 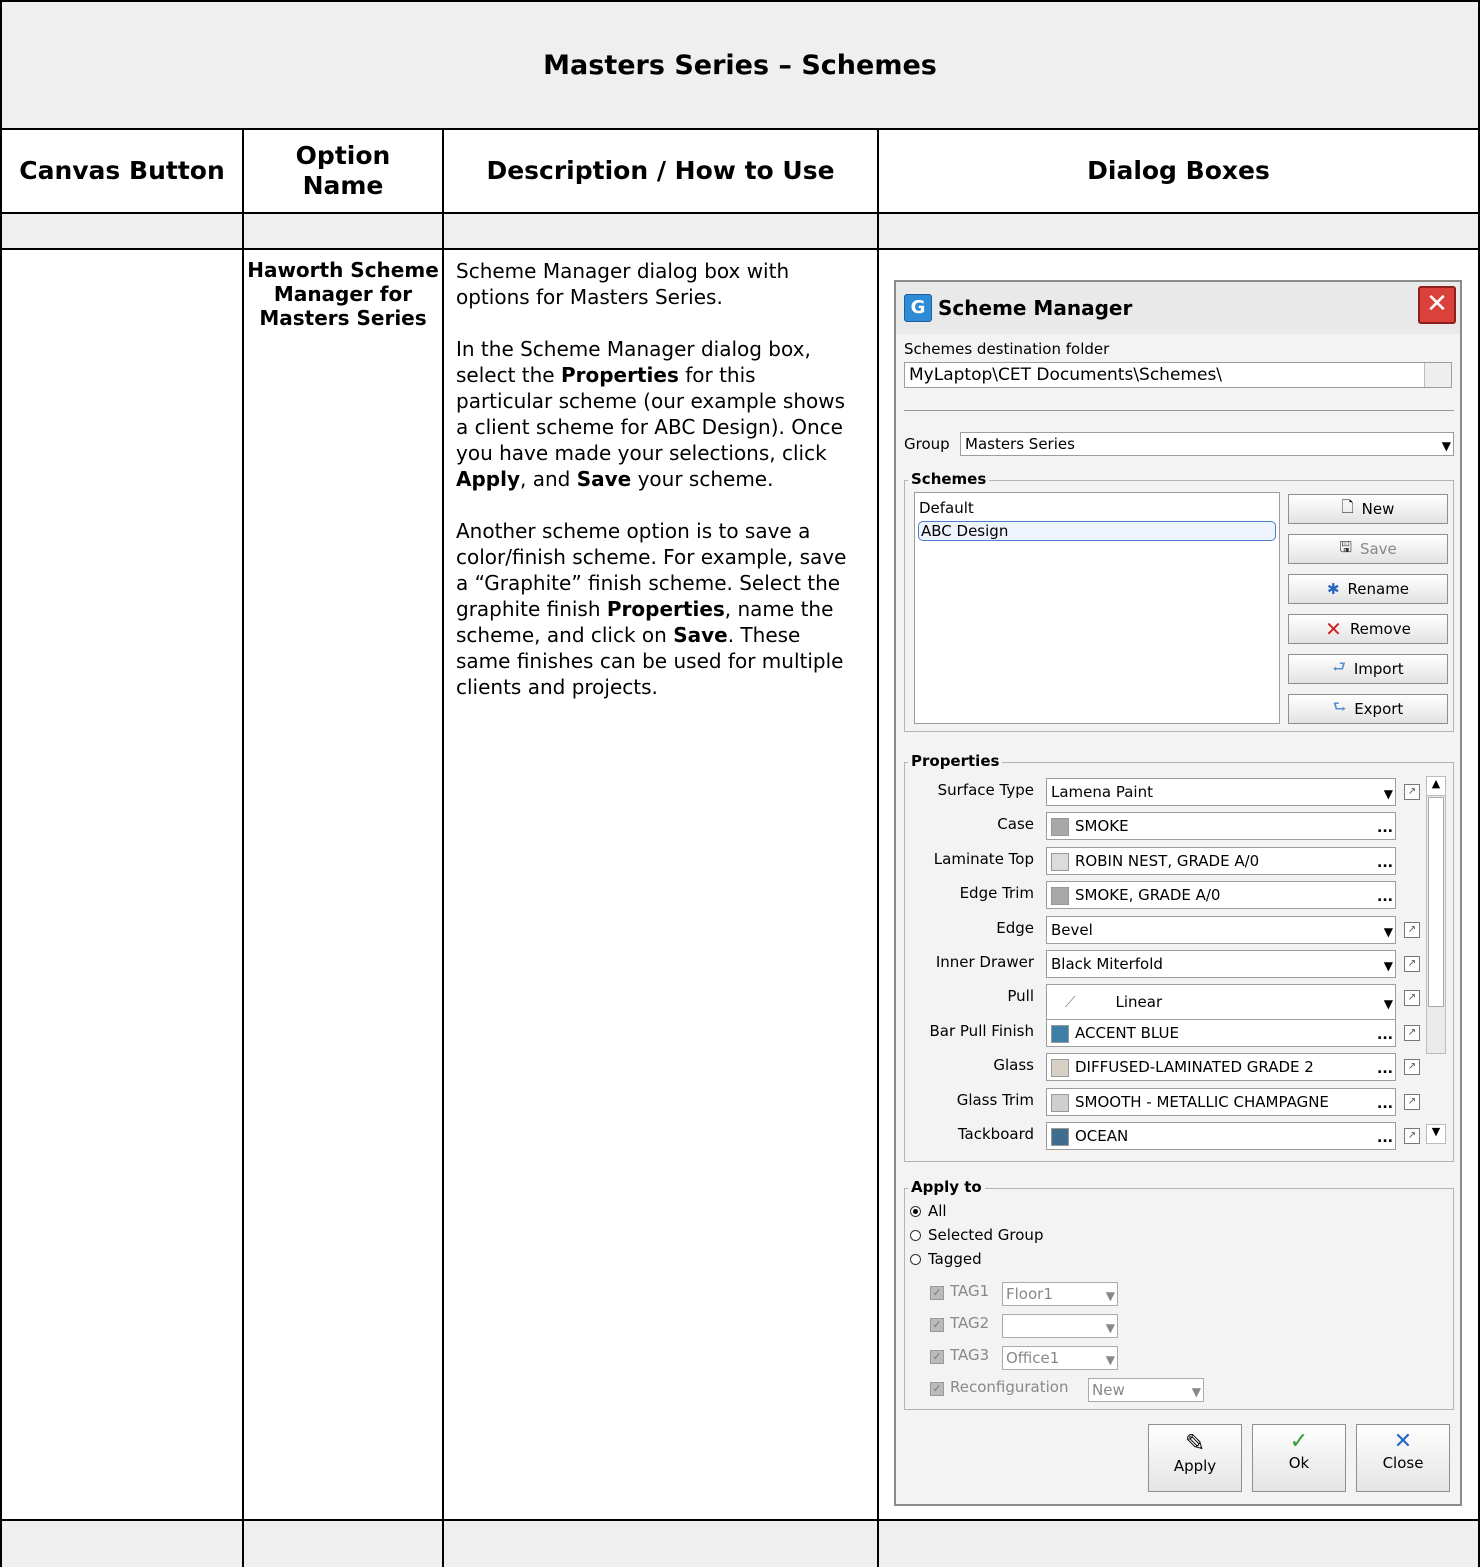 I want to click on new-icon: 🗋, so click(x=1347, y=506).